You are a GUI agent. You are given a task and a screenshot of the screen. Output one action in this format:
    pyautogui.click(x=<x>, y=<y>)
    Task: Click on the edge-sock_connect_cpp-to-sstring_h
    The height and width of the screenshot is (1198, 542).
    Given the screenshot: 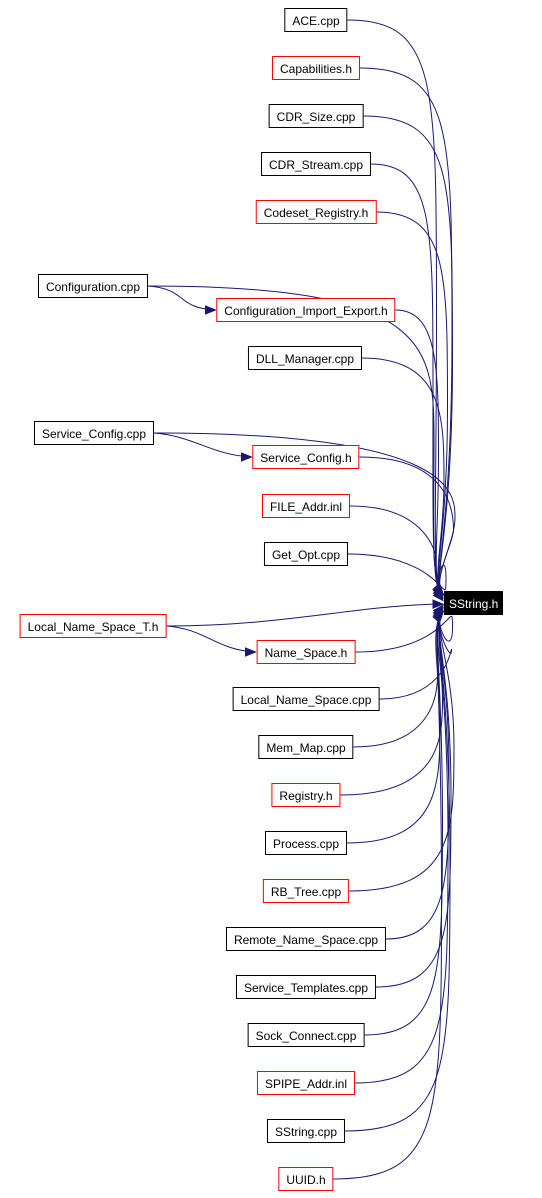 What is the action you would take?
    pyautogui.click(x=404, y=823)
    